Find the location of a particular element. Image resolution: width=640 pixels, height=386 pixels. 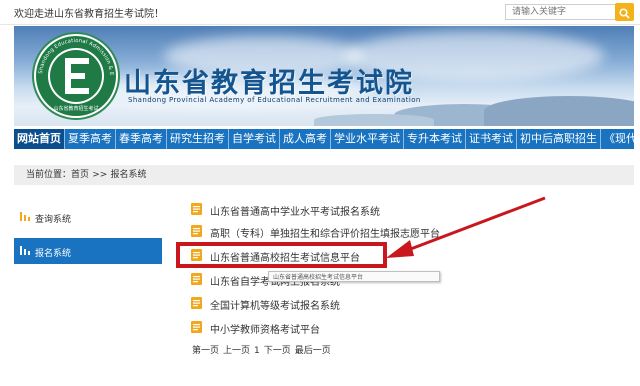

system-link-teacher-qualification: 中小学教师资格考试平台 is located at coordinates (265, 328).